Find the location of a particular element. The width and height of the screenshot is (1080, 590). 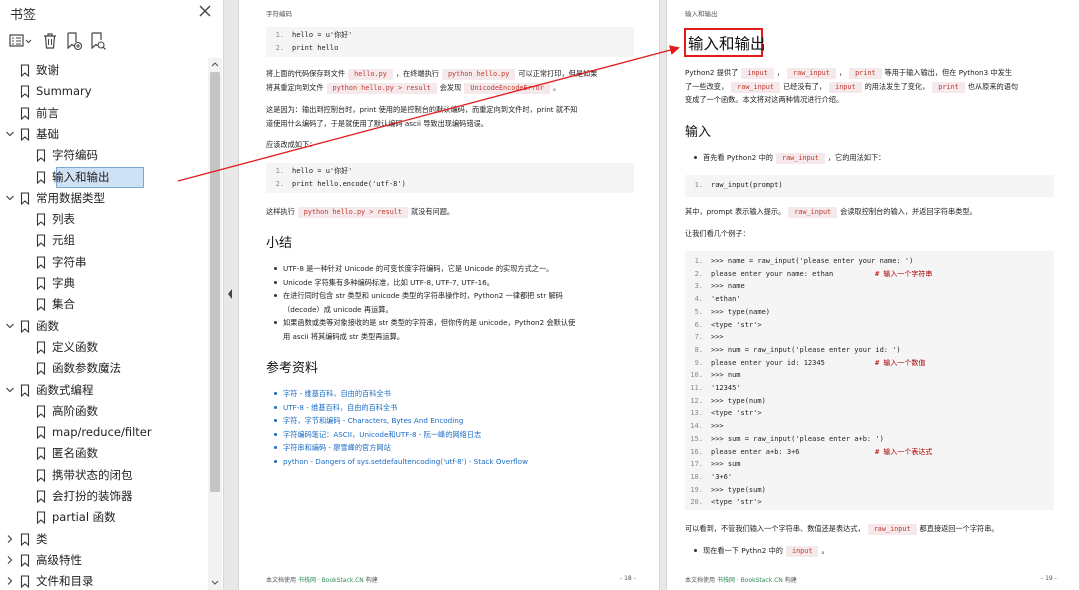

bookmark-item: 文件和目录 is located at coordinates (103, 580).